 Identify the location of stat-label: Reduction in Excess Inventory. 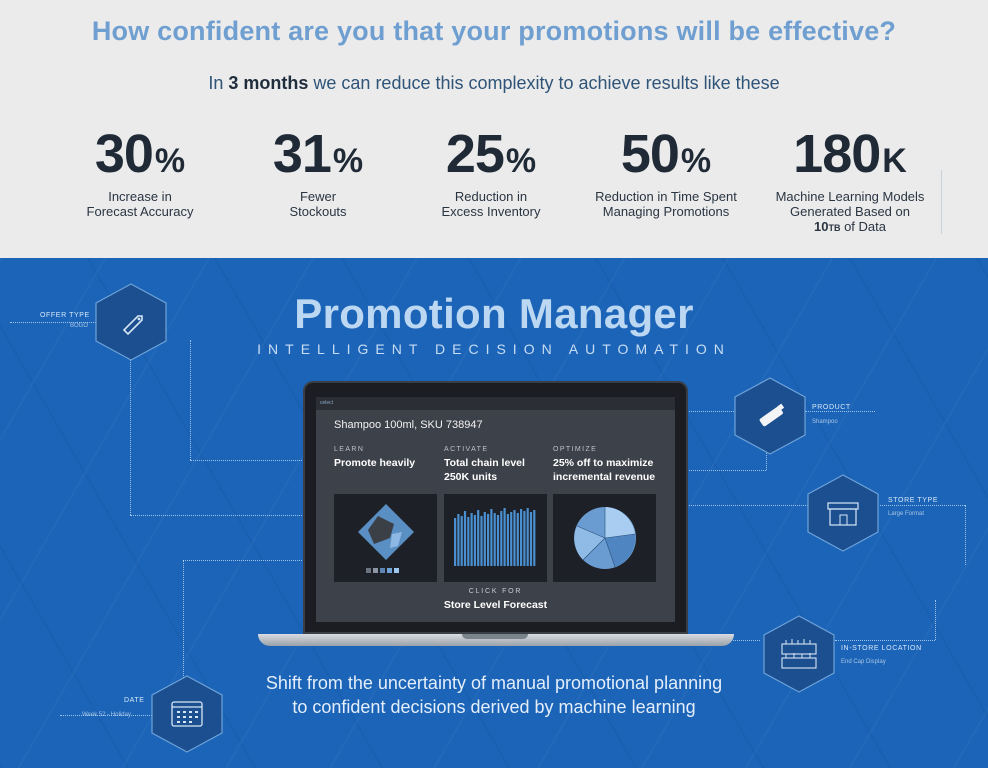
(491, 204).